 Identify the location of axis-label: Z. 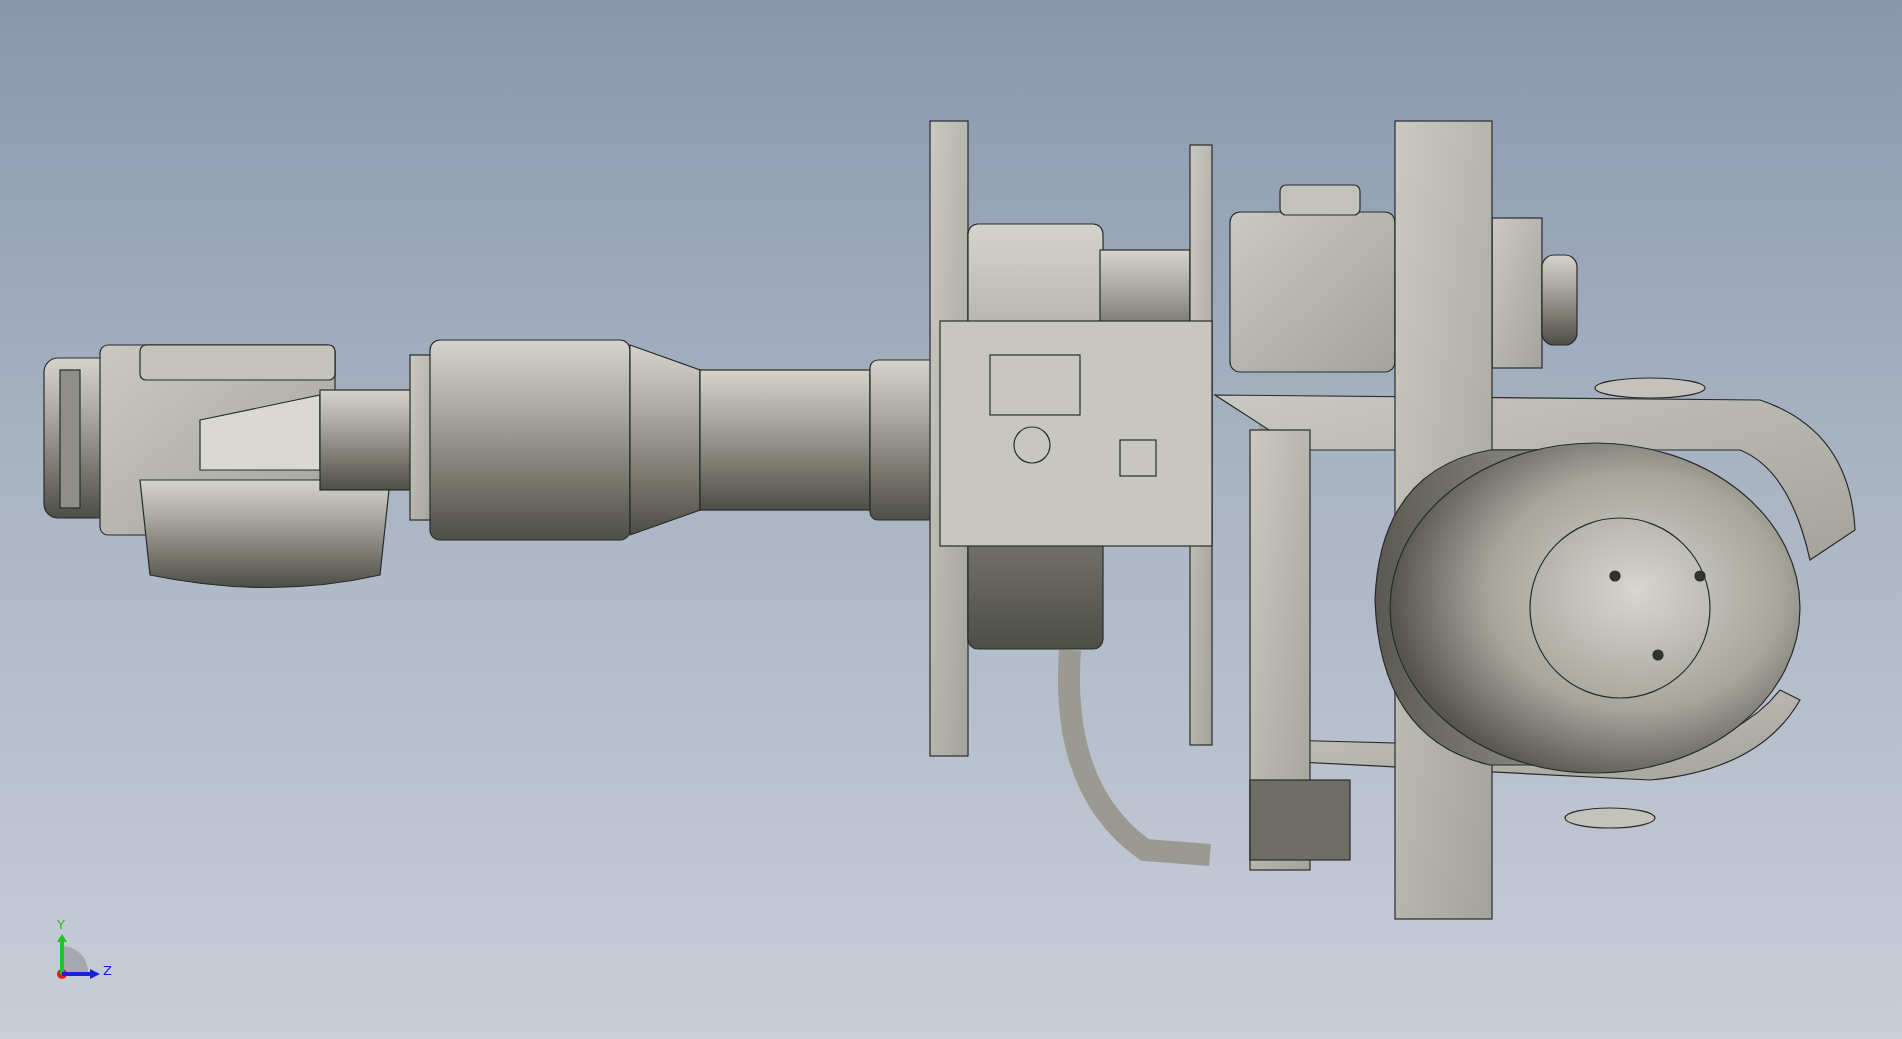
(107, 970).